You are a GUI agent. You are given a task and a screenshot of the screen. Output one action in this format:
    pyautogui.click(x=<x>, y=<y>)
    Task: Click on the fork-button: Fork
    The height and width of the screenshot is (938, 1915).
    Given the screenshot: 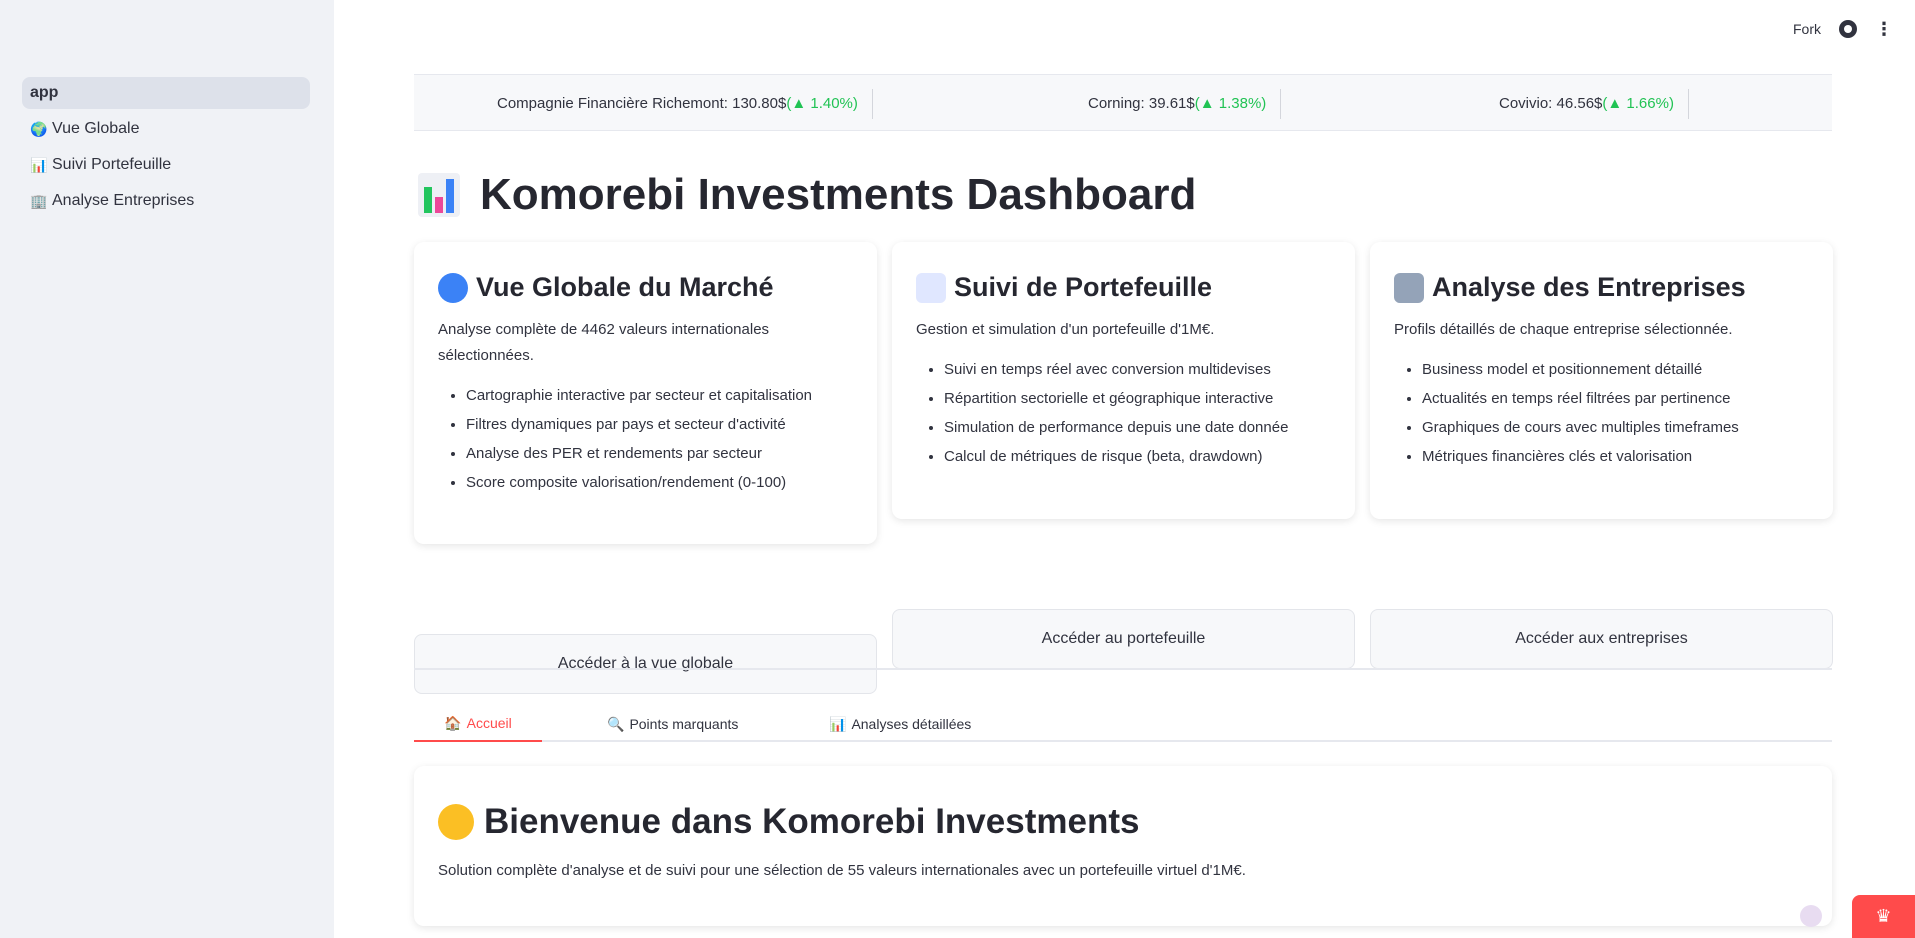 What is the action you would take?
    pyautogui.click(x=1807, y=29)
    